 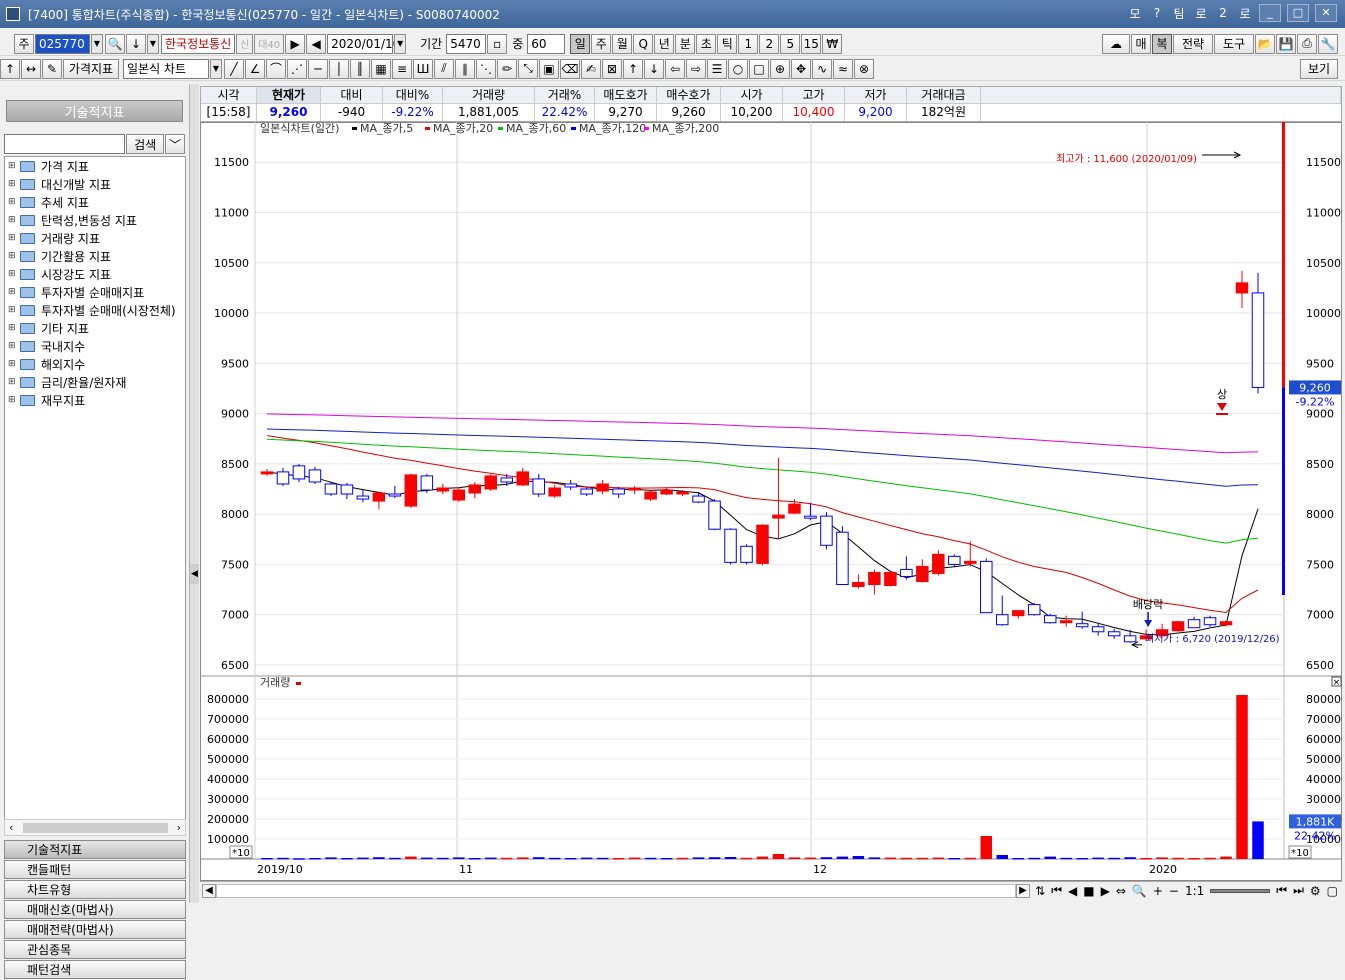 What do you see at coordinates (31, 68) in the screenshot?
I see `resize-icon: ↔` at bounding box center [31, 68].